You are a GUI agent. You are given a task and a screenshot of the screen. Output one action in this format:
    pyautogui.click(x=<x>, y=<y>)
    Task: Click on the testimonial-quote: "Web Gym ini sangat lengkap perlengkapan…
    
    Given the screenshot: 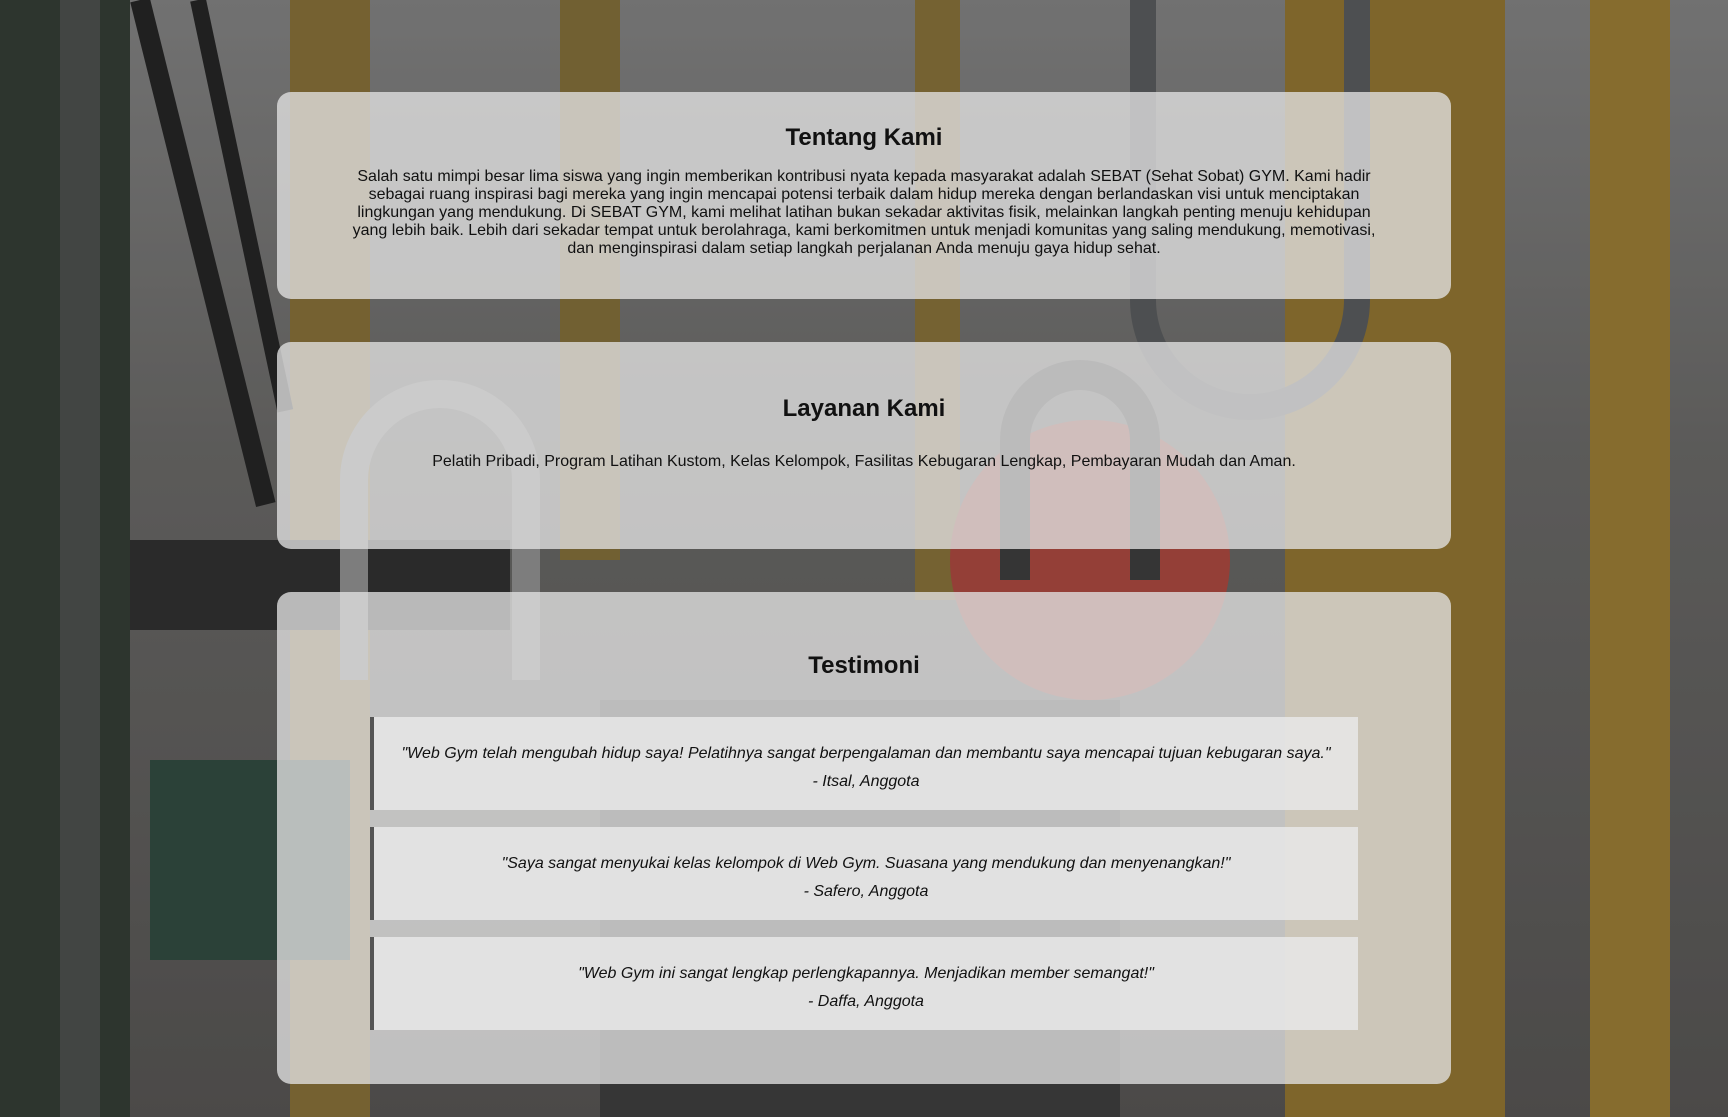 What is the action you would take?
    pyautogui.click(x=866, y=973)
    